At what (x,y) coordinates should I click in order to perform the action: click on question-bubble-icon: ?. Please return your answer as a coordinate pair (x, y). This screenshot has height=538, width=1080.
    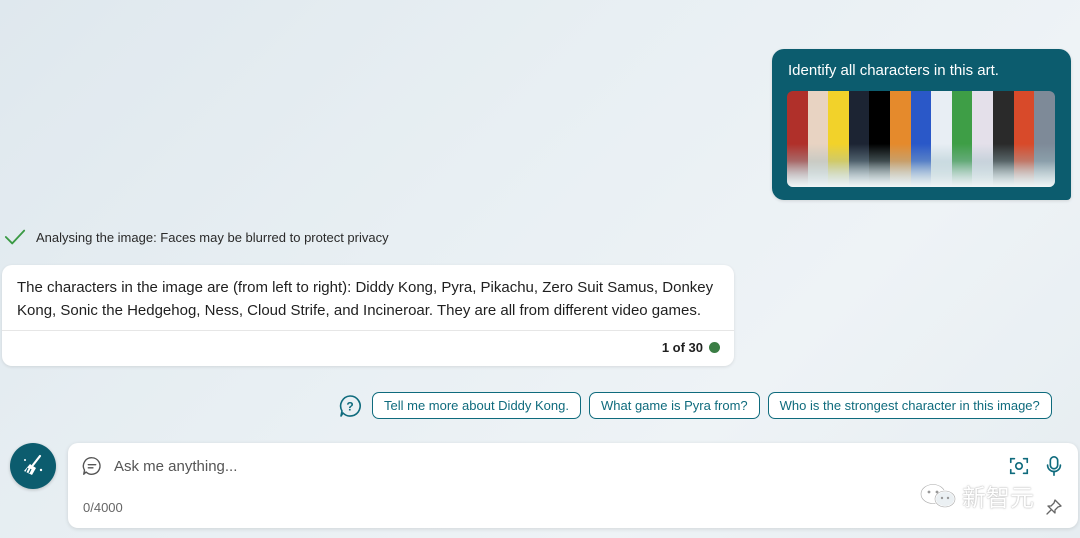
    Looking at the image, I should click on (350, 406).